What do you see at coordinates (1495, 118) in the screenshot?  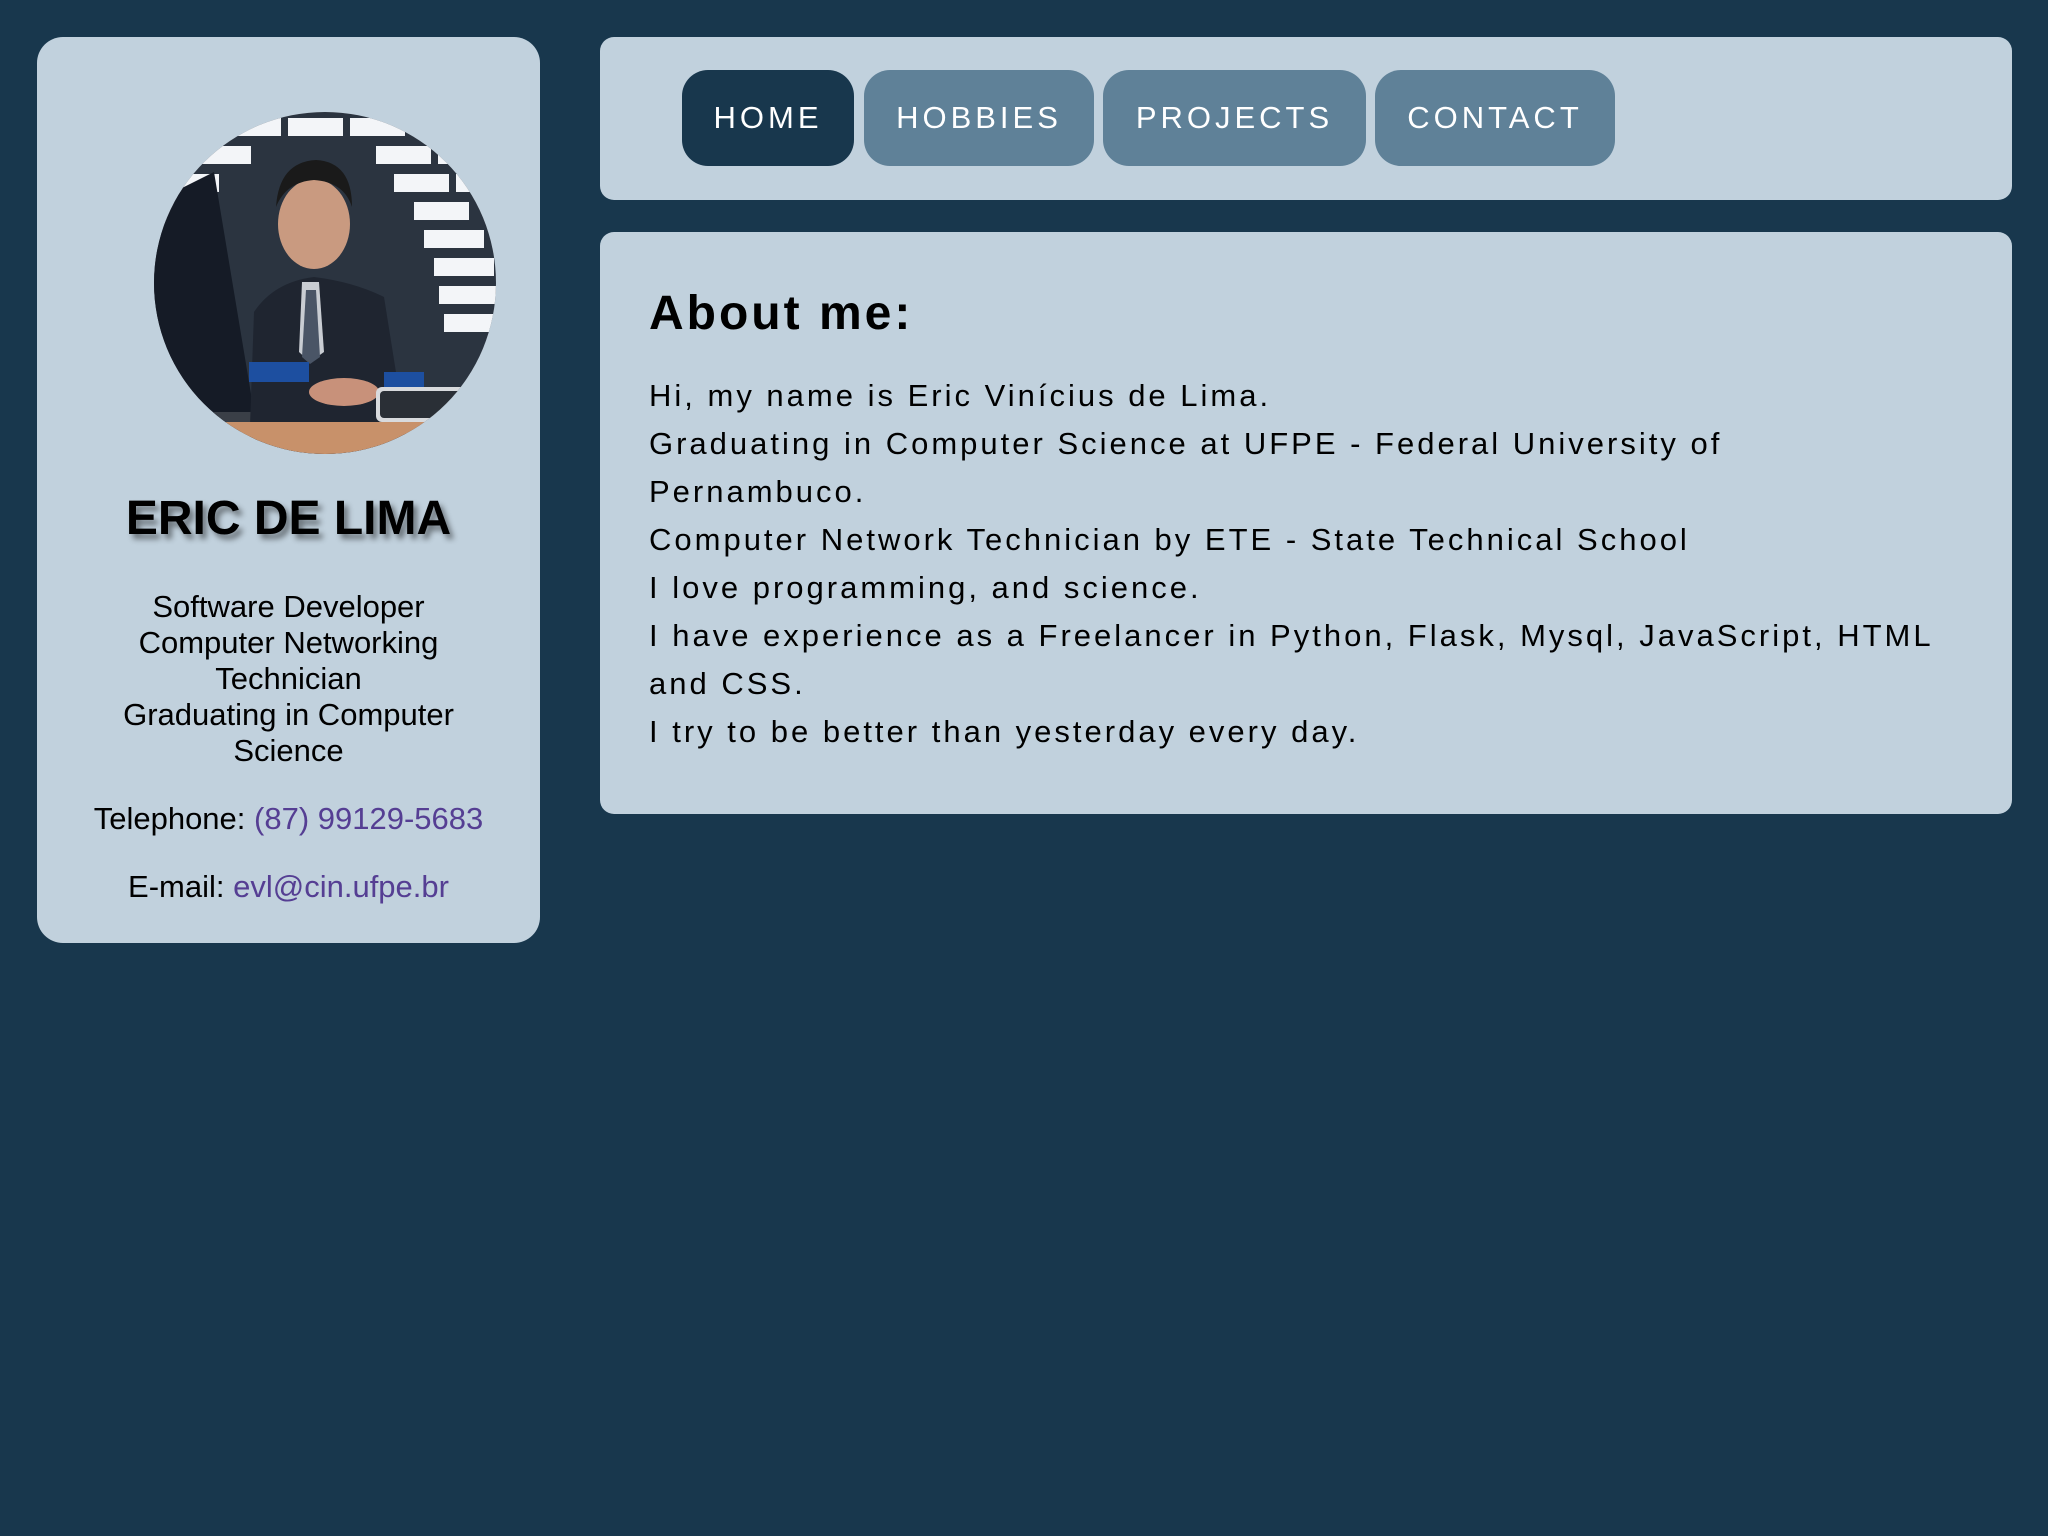 I see `nav-contact-button: CONTACT` at bounding box center [1495, 118].